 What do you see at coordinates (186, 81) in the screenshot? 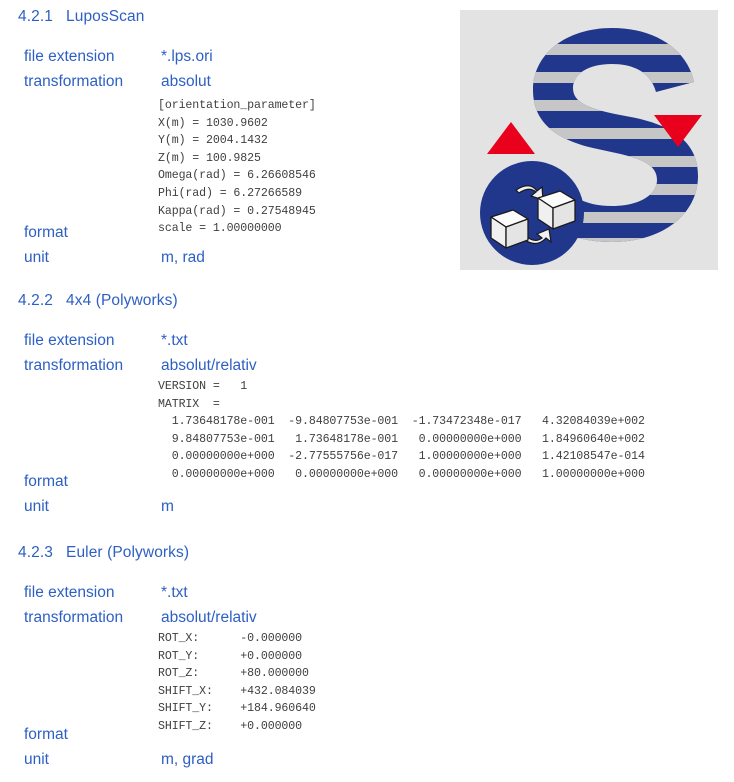
I see `value-transformation: absolut` at bounding box center [186, 81].